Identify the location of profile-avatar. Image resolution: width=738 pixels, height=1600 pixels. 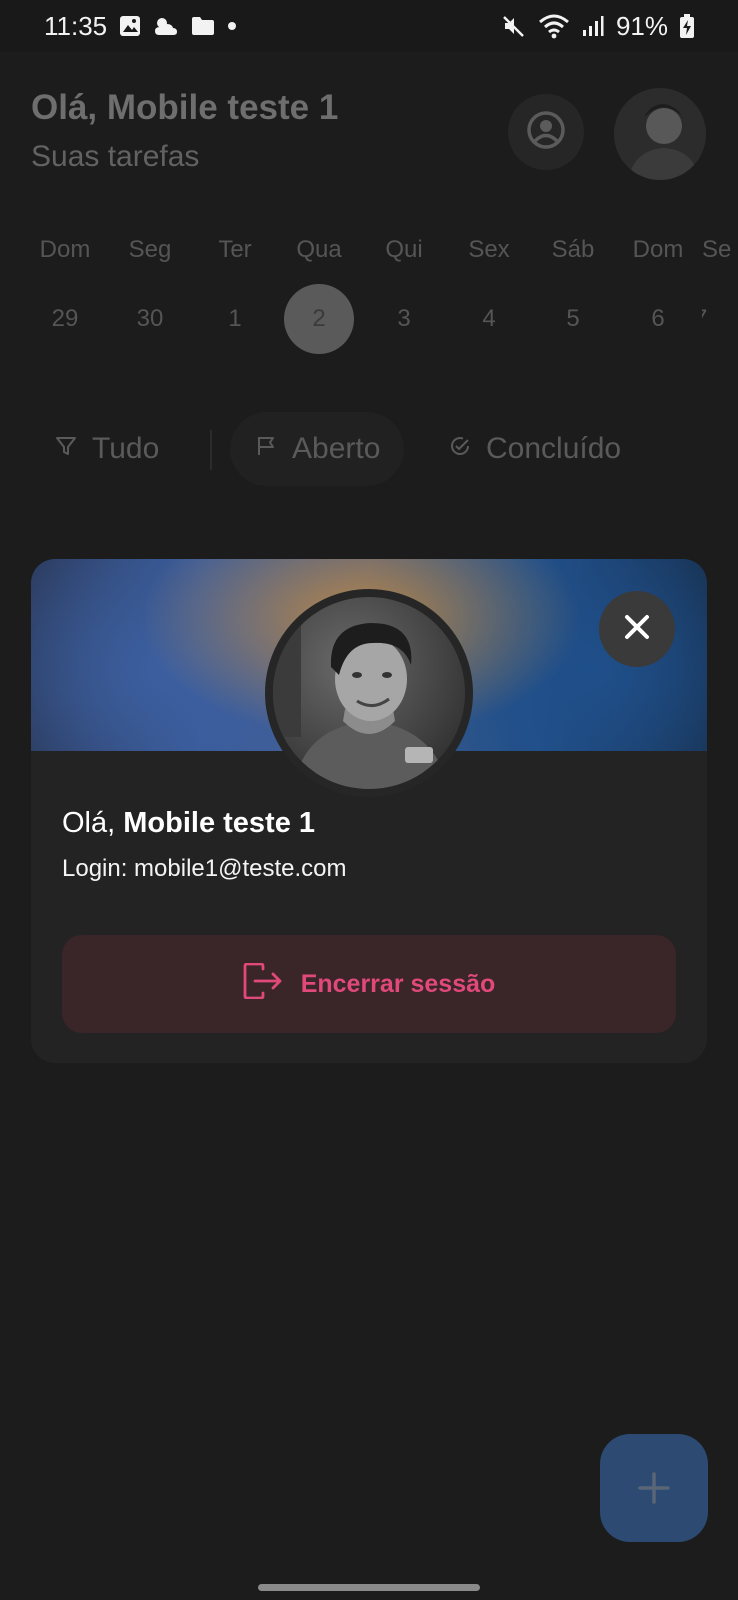
(369, 693).